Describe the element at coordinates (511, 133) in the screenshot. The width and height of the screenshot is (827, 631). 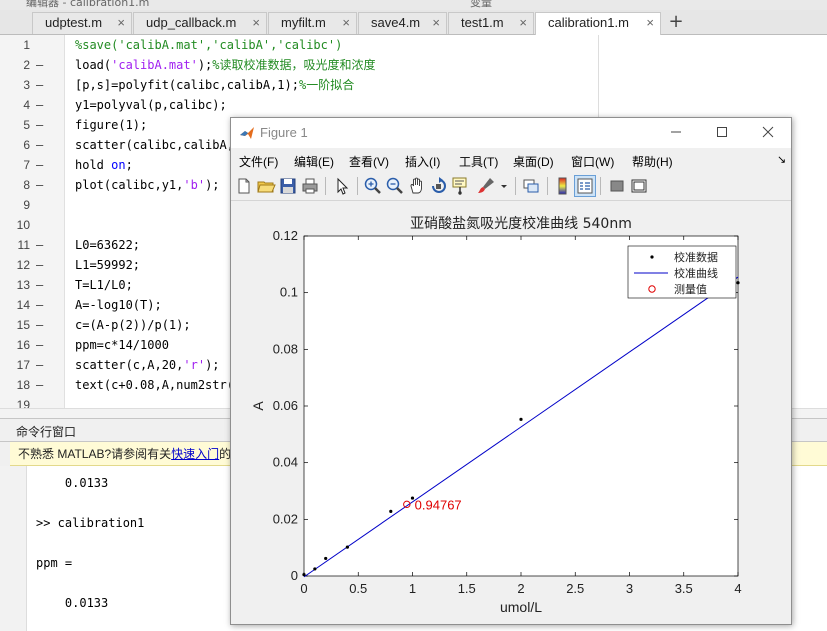
I see `figure-titlebar: Figure 1` at that location.